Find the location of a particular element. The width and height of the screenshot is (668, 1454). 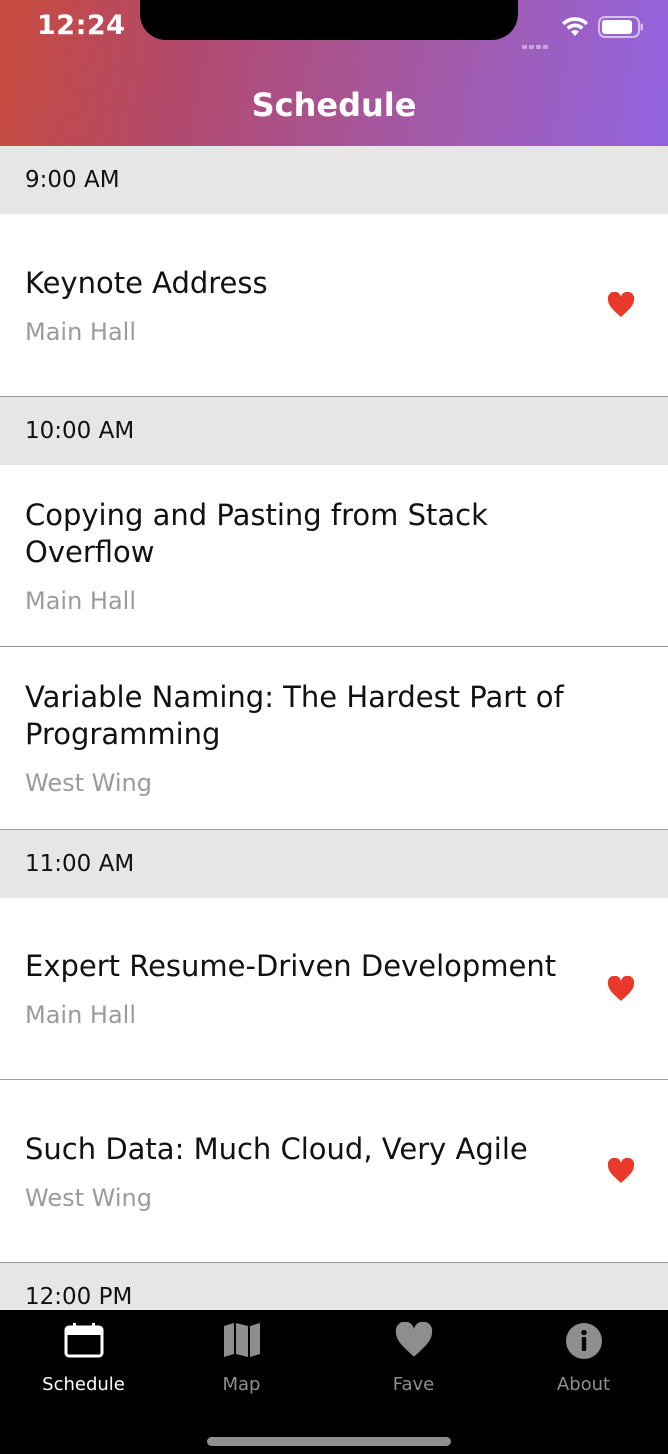

section-header: 9:00 AM is located at coordinates (334, 180).